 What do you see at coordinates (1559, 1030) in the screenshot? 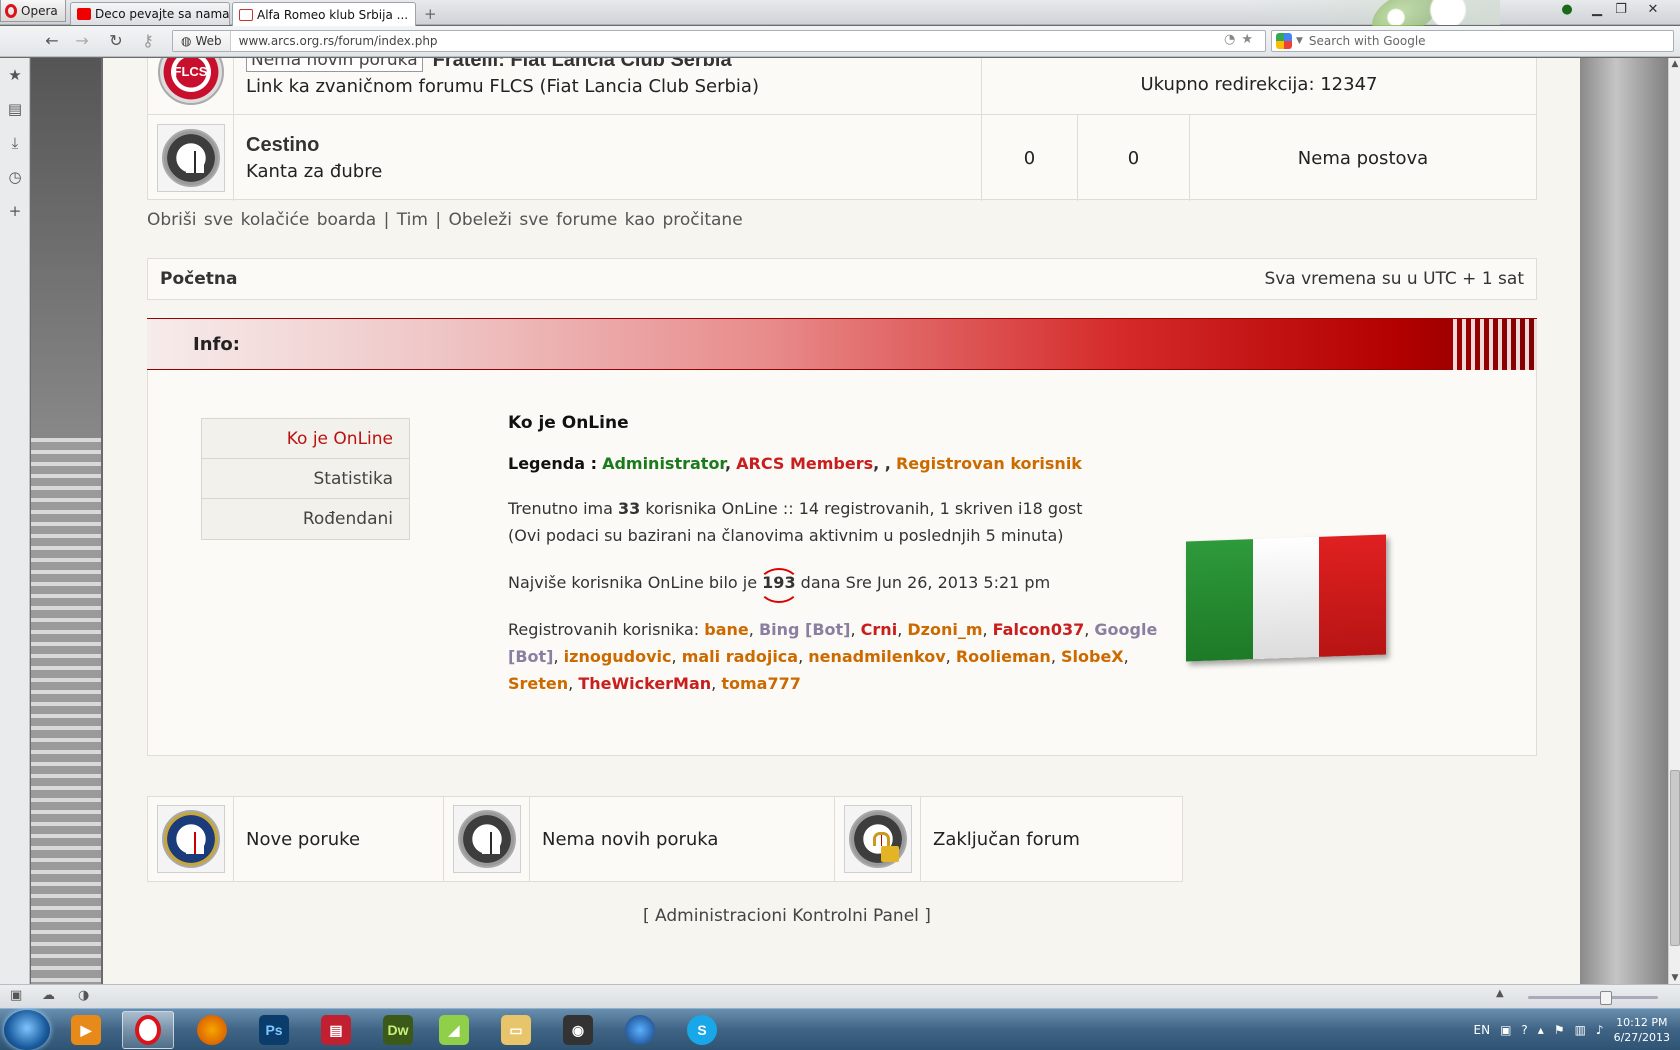
I see `flag-icon: ⚑` at bounding box center [1559, 1030].